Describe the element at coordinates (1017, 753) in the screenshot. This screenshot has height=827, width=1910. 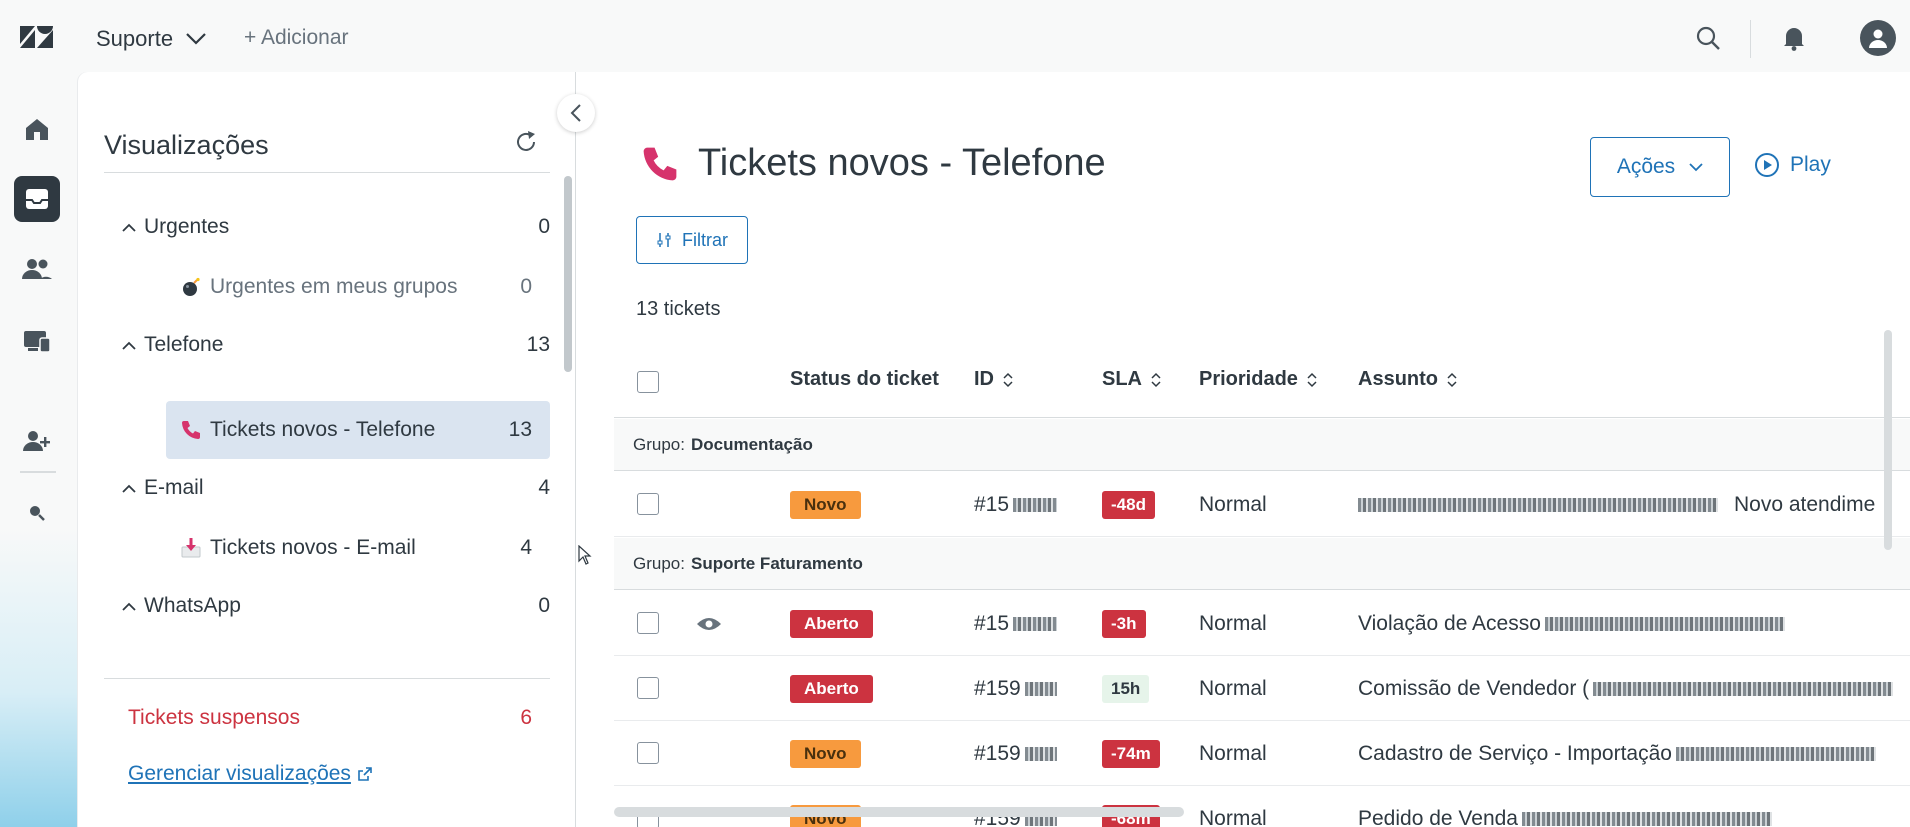
I see `id-cell: #159` at that location.